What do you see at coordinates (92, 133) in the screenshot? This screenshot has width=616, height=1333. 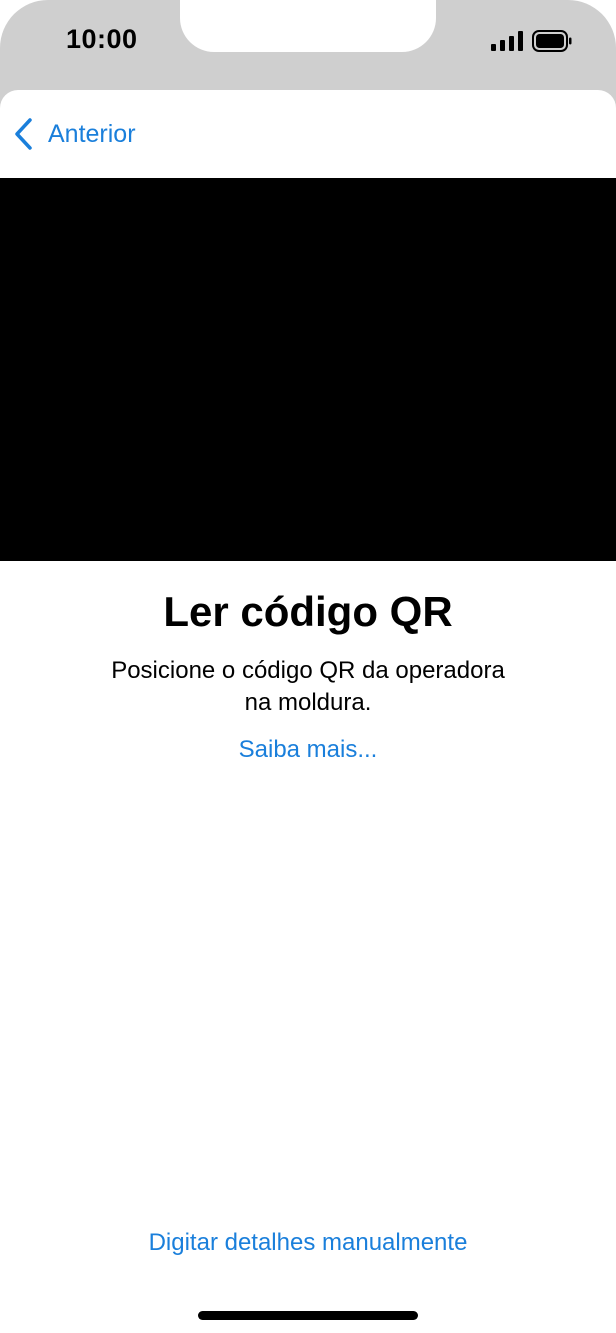 I see `back-button-label: Anterior` at bounding box center [92, 133].